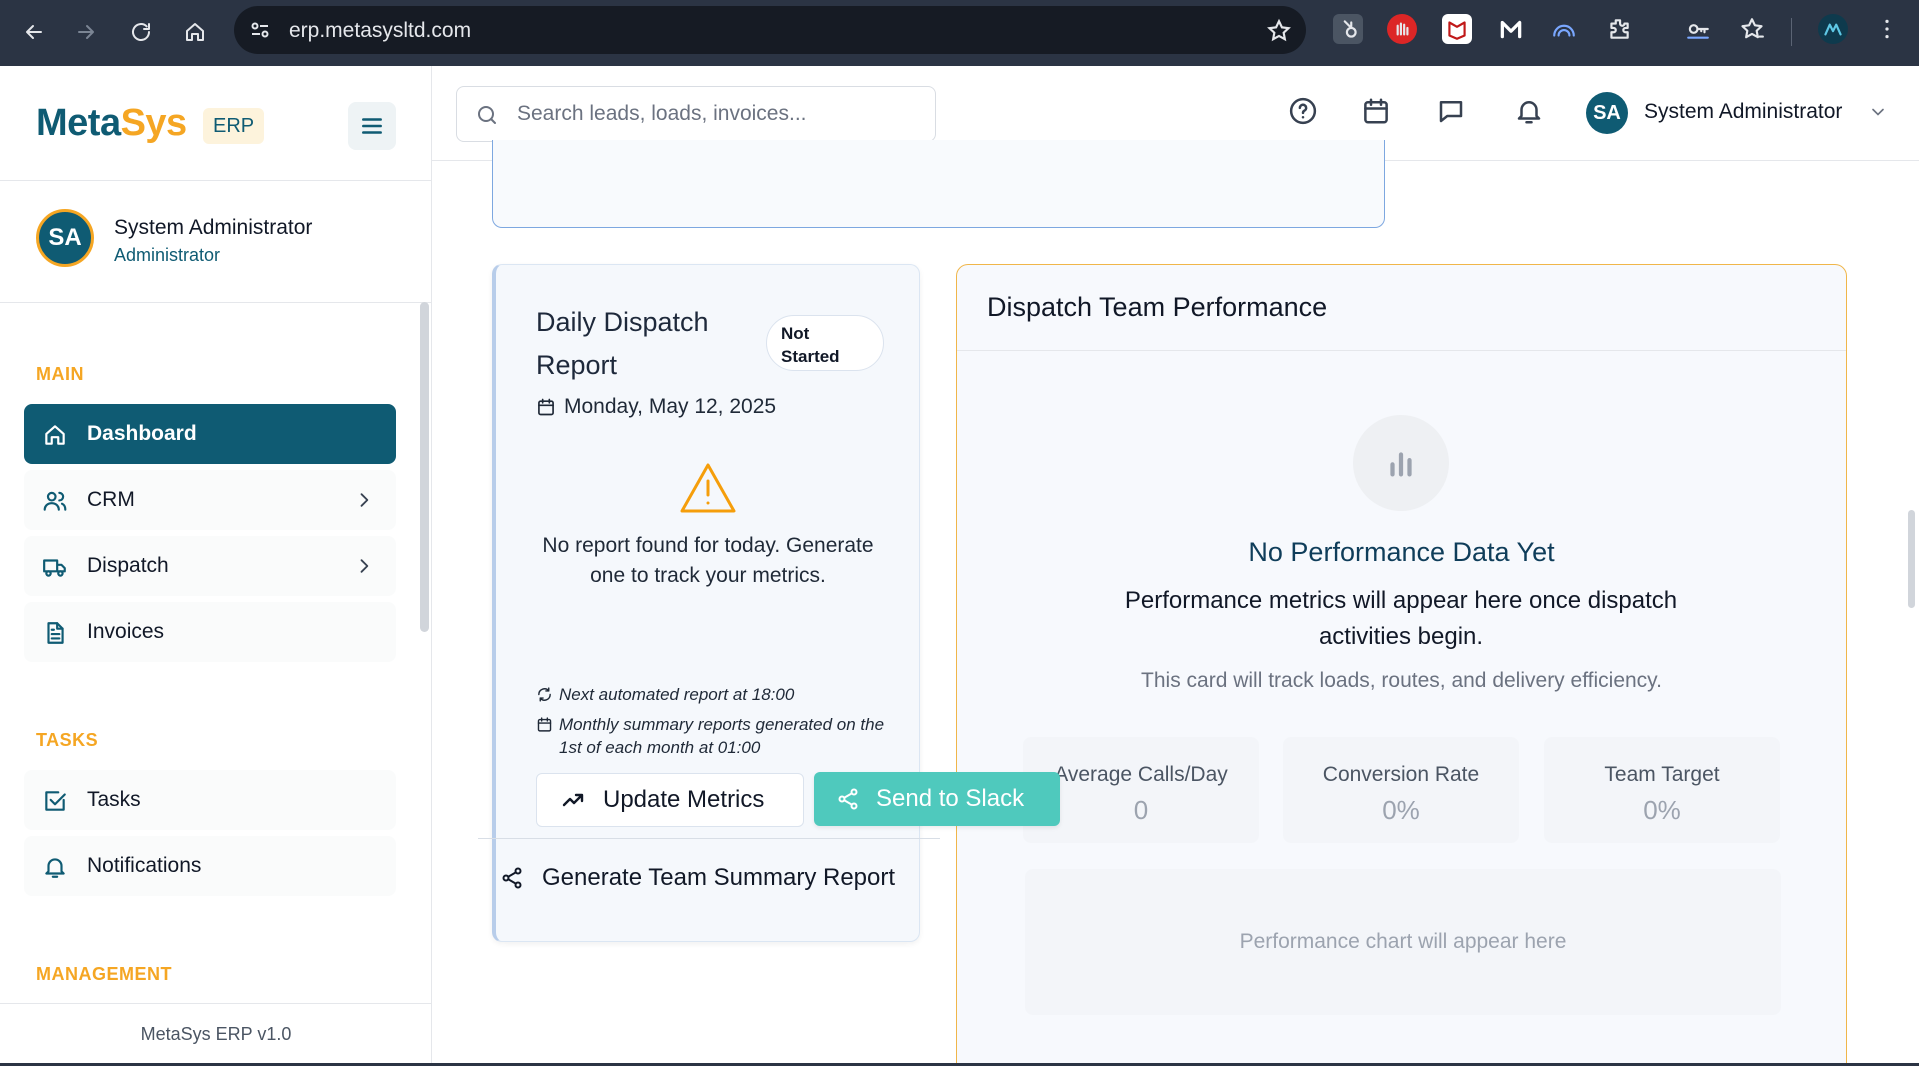 The image size is (1919, 1066). What do you see at coordinates (55, 567) in the screenshot?
I see `truck-icon` at bounding box center [55, 567].